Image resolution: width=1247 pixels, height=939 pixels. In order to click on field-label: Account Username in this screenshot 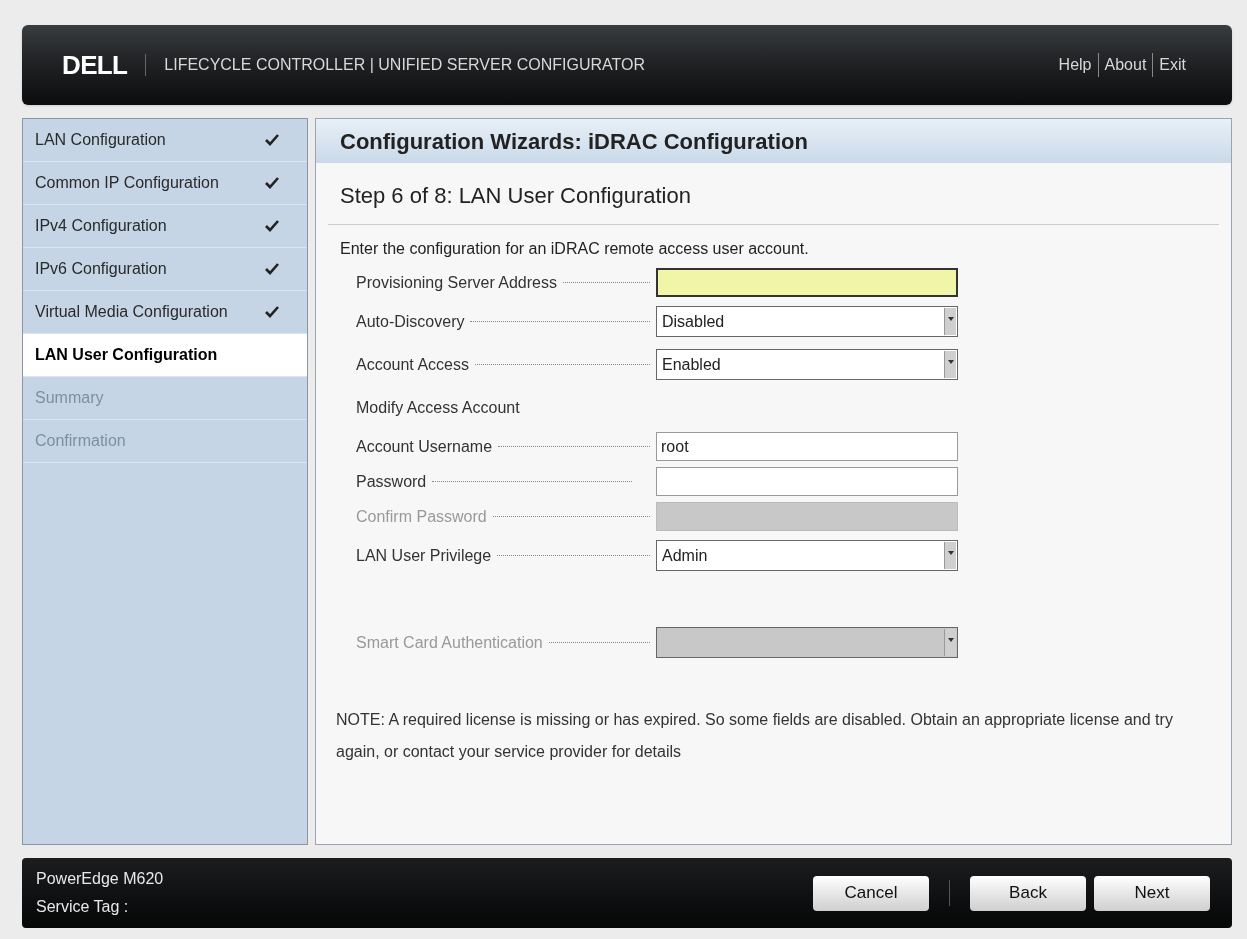, I will do `click(424, 446)`.